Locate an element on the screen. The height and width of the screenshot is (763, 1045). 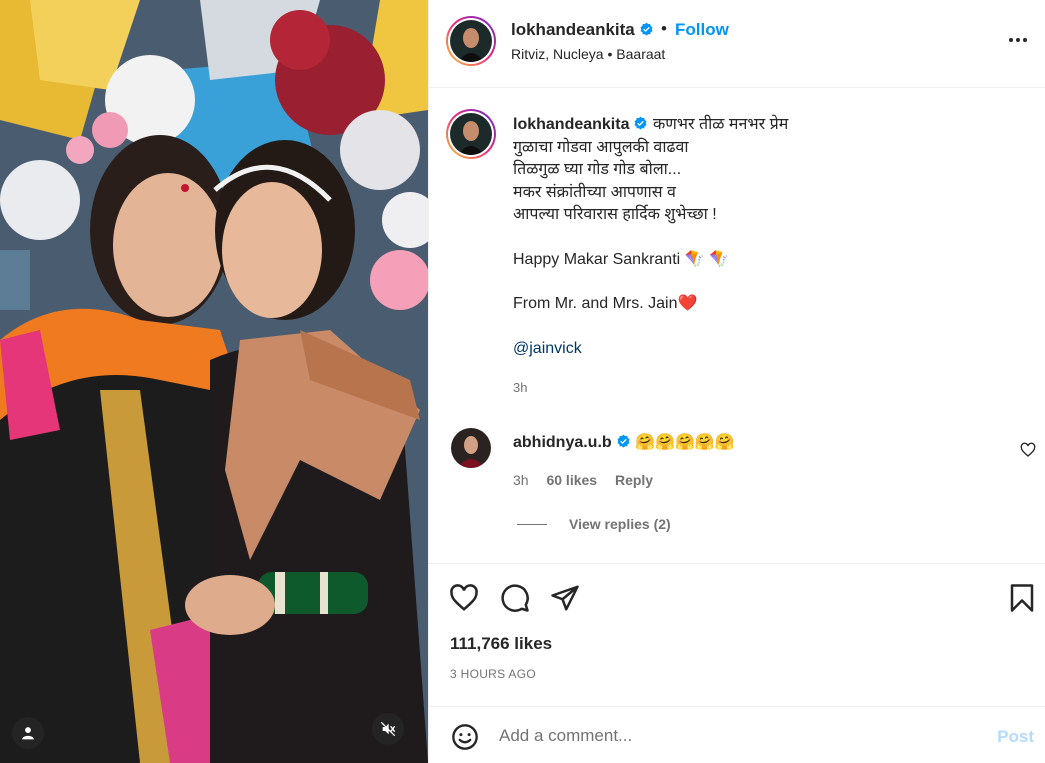
comment-meta: 3h 60 likes Reply is located at coordinates (590, 480).